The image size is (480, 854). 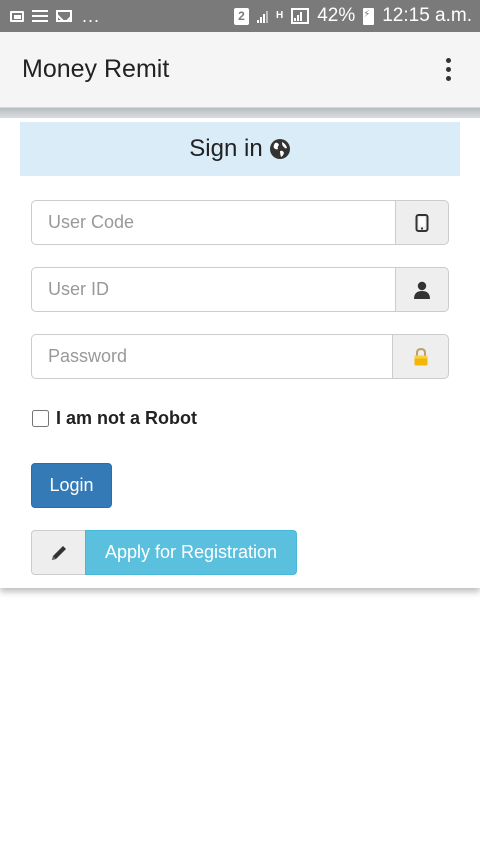 What do you see at coordinates (211, 356) in the screenshot?
I see `password-input` at bounding box center [211, 356].